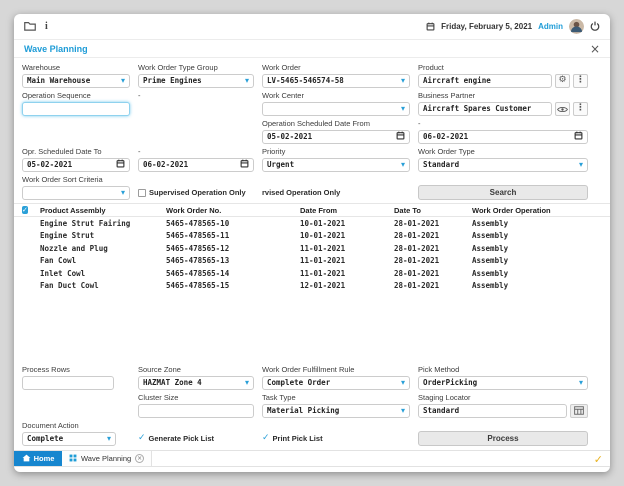  Describe the element at coordinates (503, 382) in the screenshot. I see `pick-method-select: OrderPicking ▾` at that location.